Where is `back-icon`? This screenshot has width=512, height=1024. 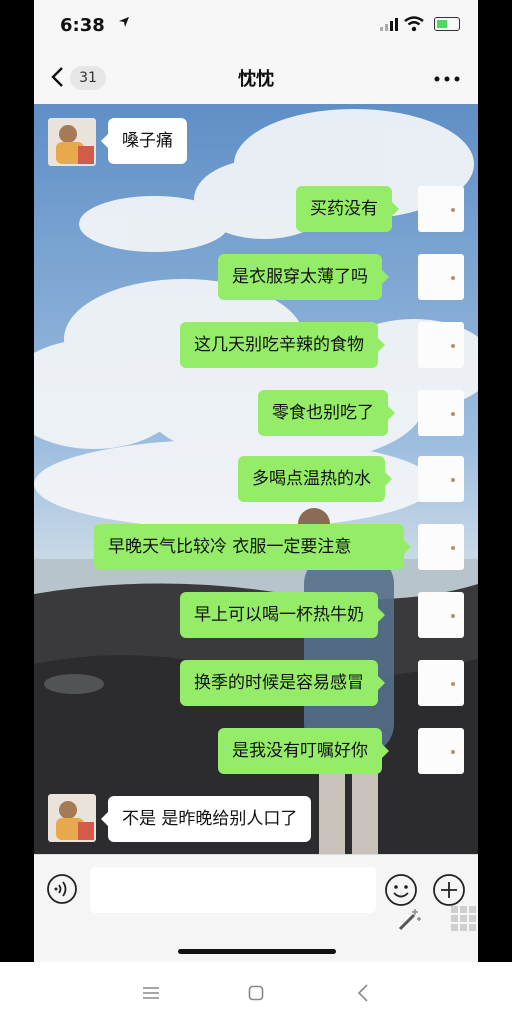
back-icon is located at coordinates (363, 993).